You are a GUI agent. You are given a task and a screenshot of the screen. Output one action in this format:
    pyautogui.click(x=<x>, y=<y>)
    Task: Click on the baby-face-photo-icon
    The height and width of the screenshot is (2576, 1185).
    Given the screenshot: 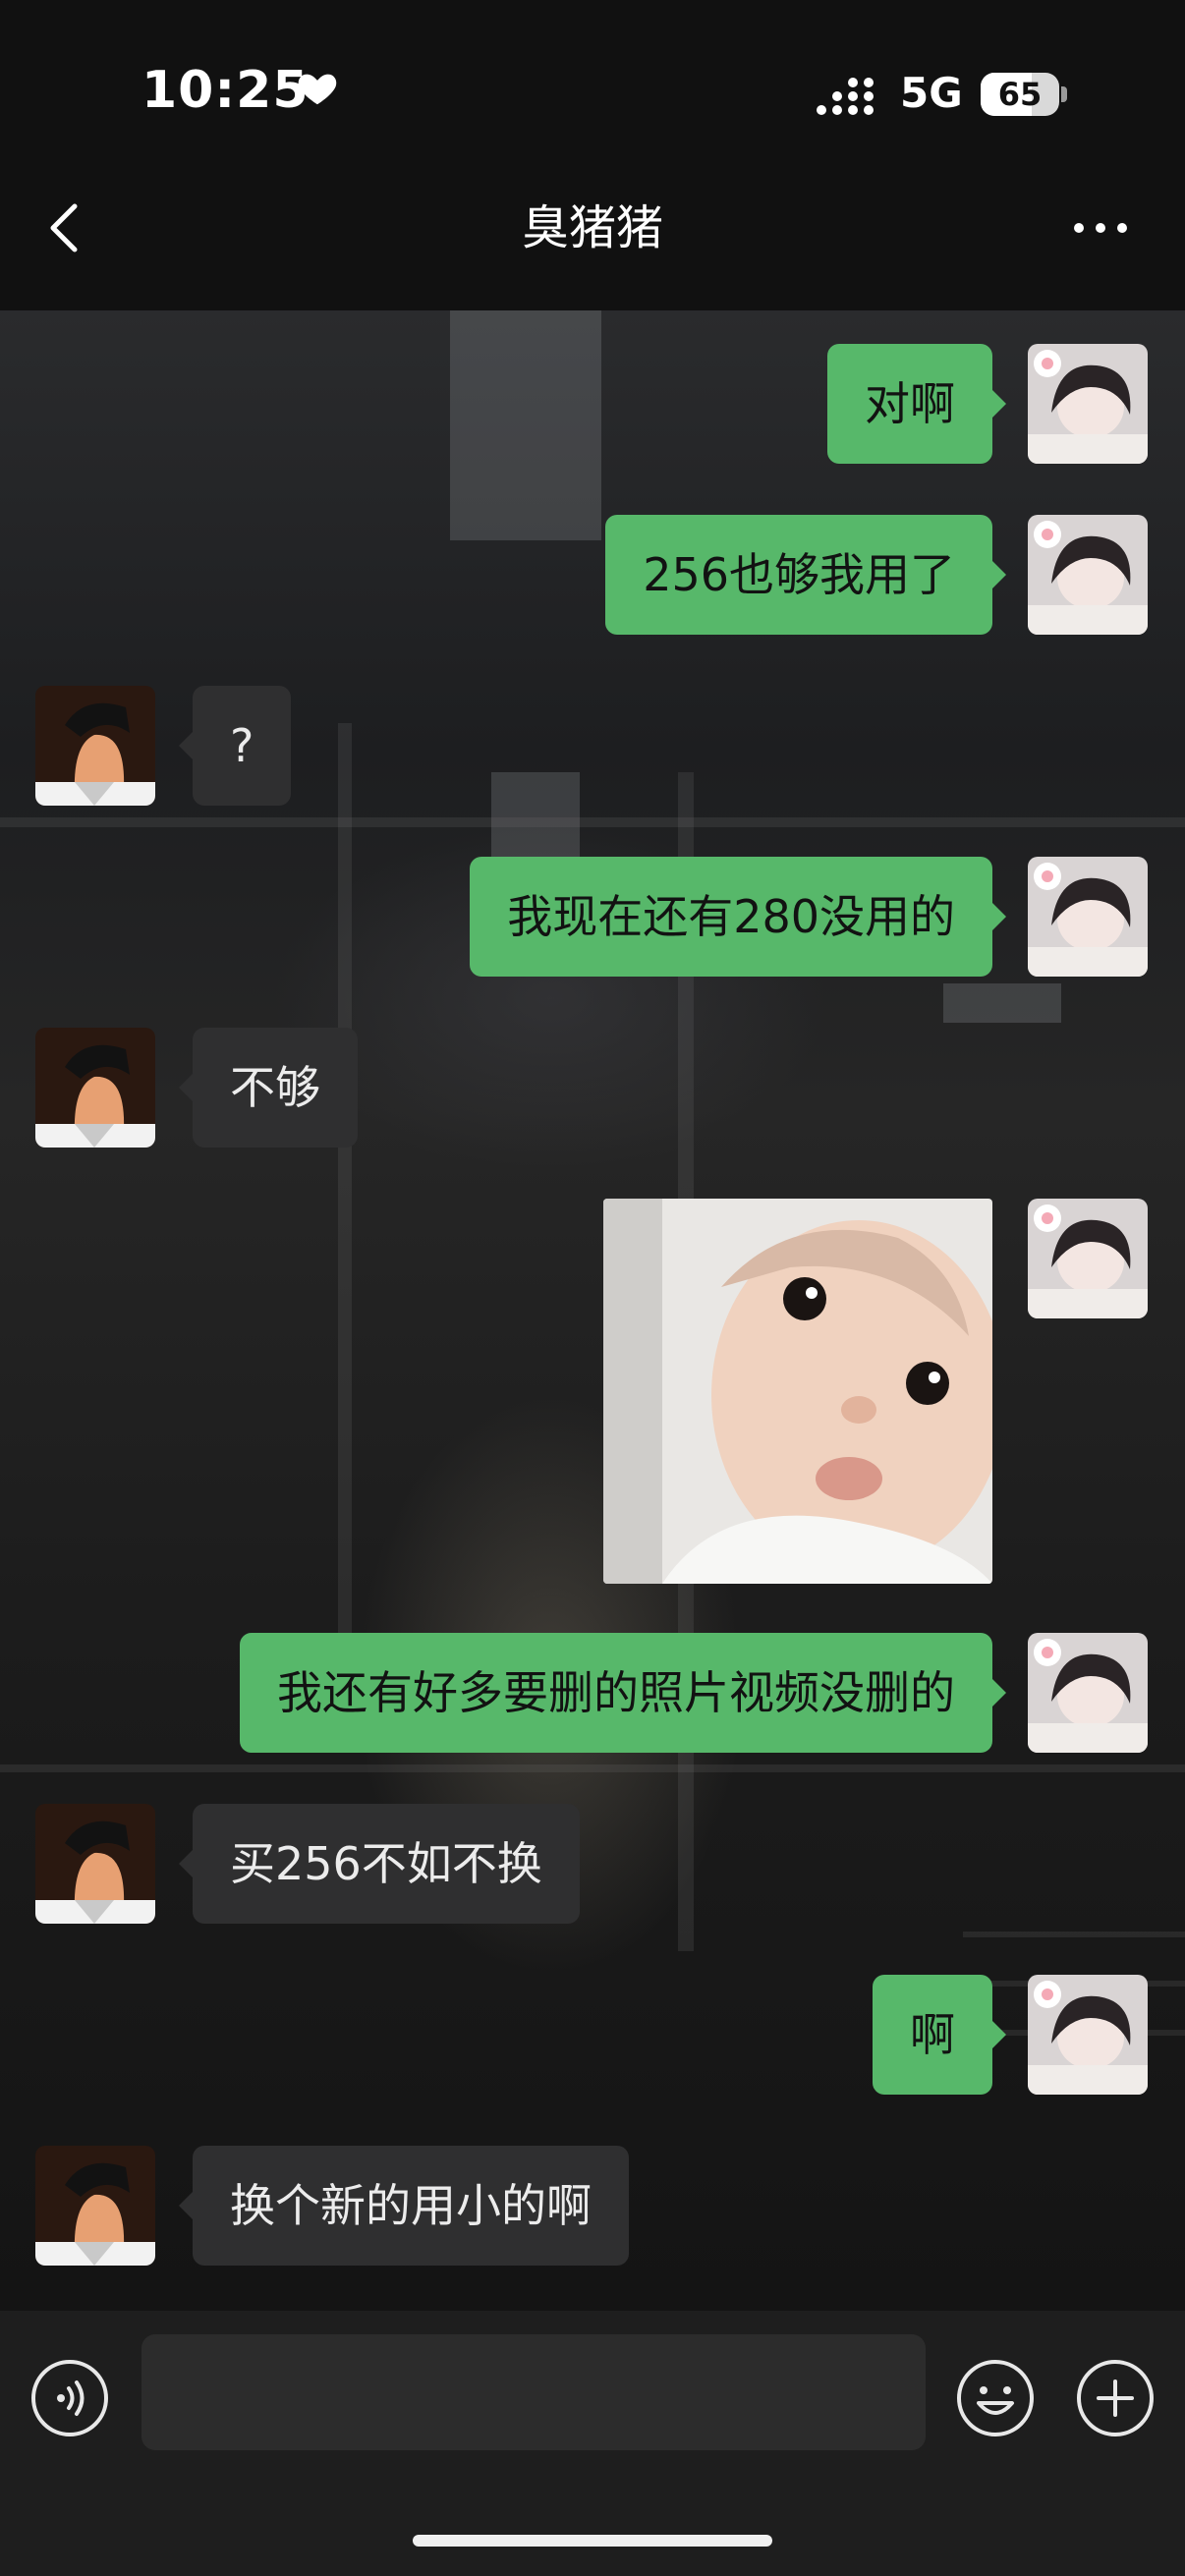 What is the action you would take?
    pyautogui.click(x=798, y=1391)
    